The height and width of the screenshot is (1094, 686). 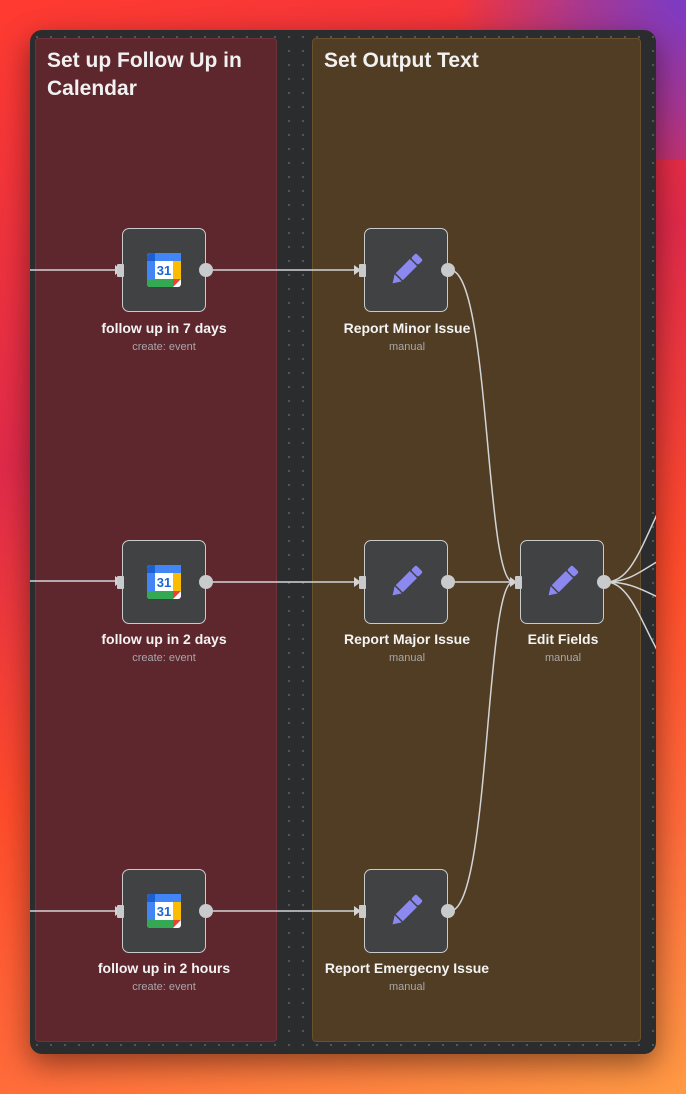 I want to click on node-report-major-issue, so click(x=407, y=582).